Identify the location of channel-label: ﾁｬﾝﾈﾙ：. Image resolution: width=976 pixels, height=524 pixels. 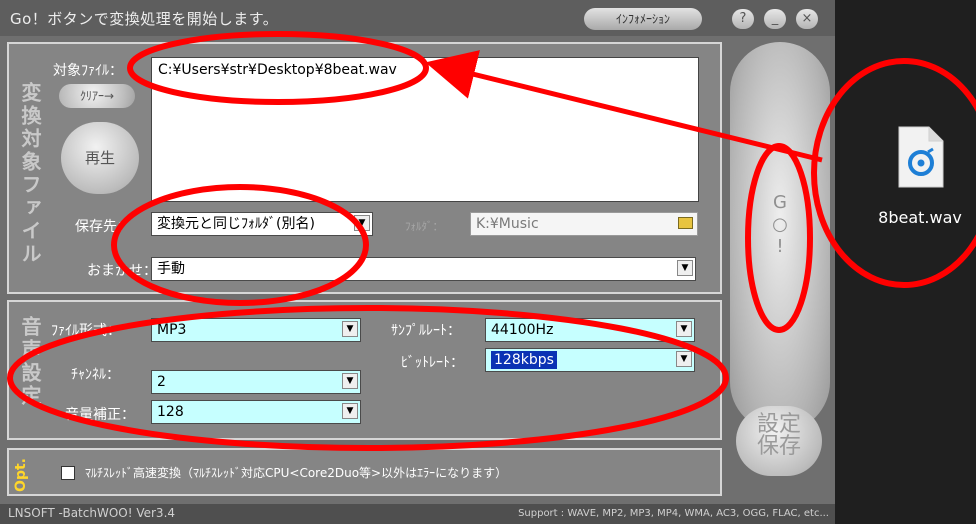
(95, 375).